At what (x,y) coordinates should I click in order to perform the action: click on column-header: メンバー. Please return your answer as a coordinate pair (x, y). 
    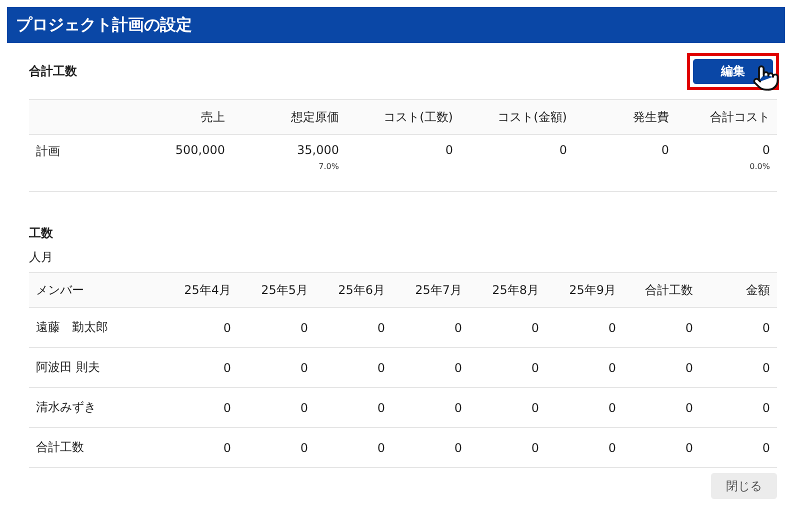
    Looking at the image, I should click on (95, 290).